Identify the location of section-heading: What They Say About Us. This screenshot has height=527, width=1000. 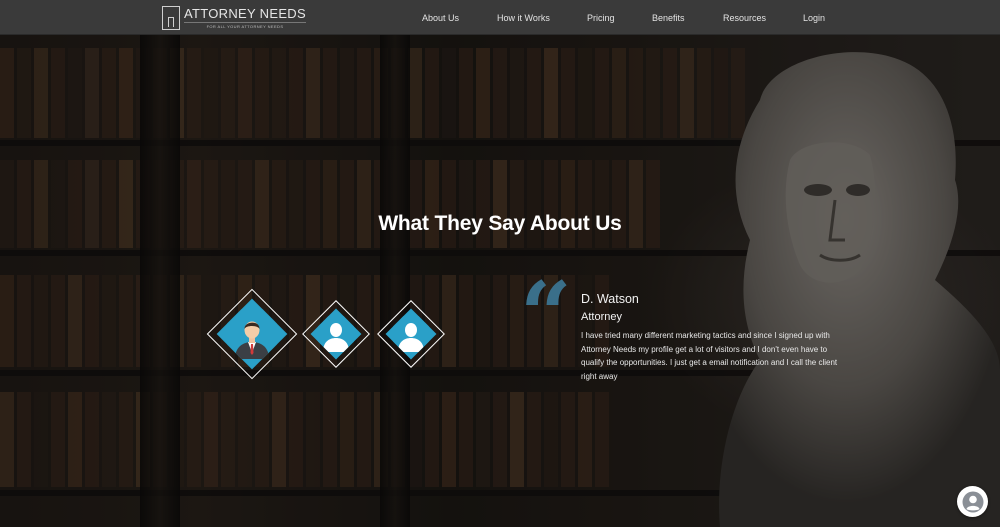
(500, 223).